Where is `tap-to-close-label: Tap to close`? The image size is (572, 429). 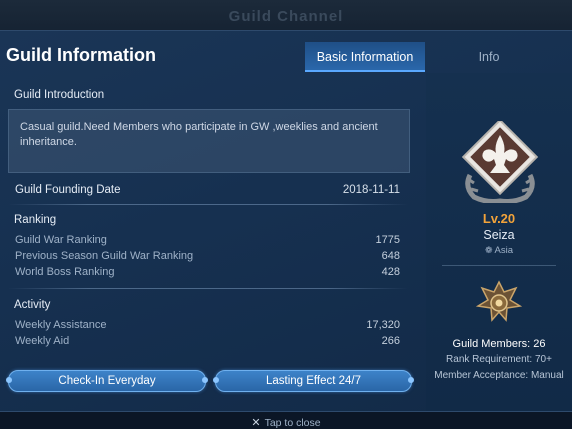 tap-to-close-label: Tap to close is located at coordinates (292, 423).